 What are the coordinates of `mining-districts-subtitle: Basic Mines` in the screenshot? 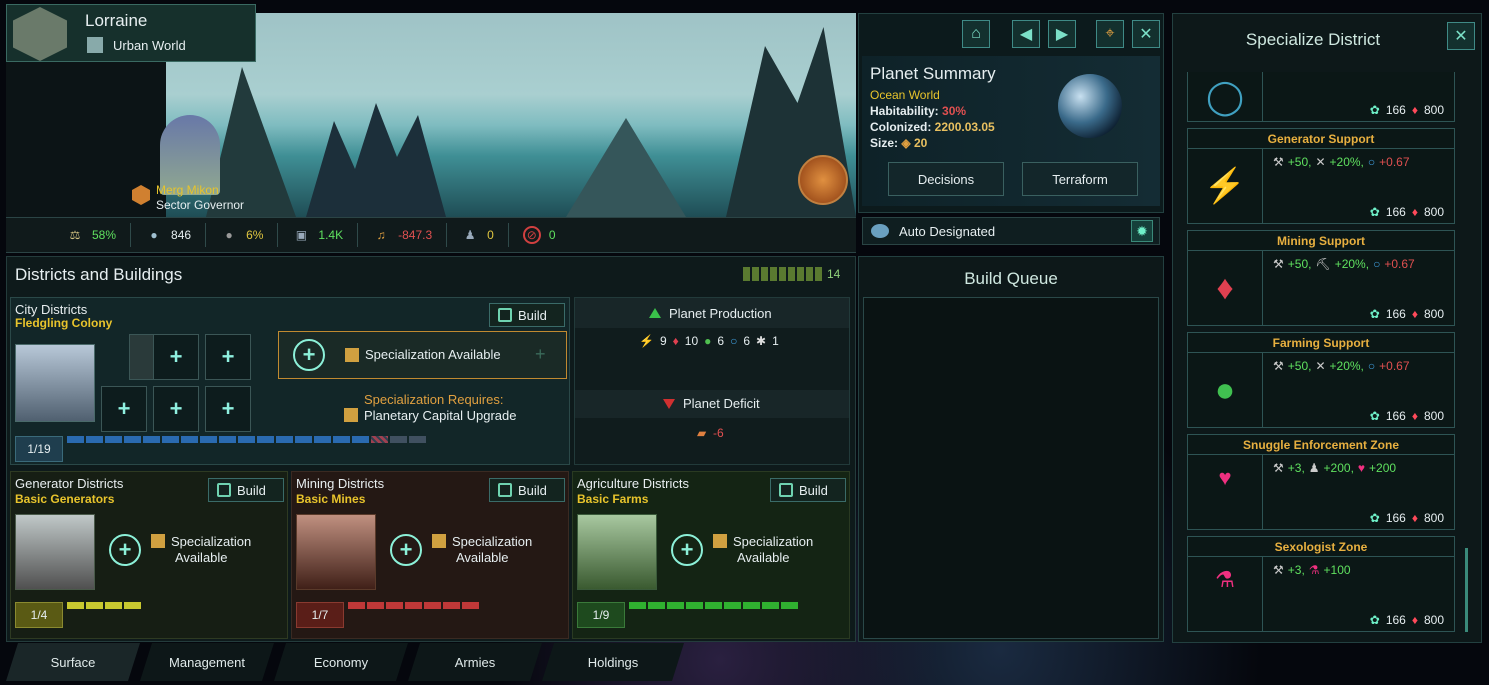 It's located at (331, 499).